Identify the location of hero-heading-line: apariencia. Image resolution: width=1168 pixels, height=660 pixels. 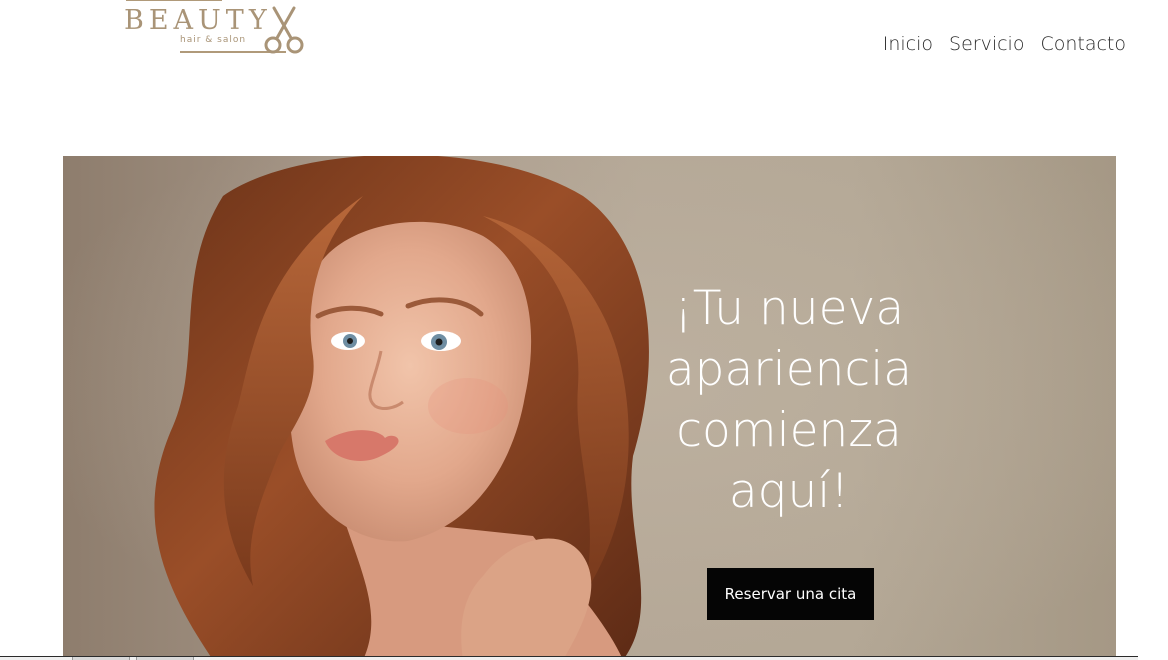
(789, 369).